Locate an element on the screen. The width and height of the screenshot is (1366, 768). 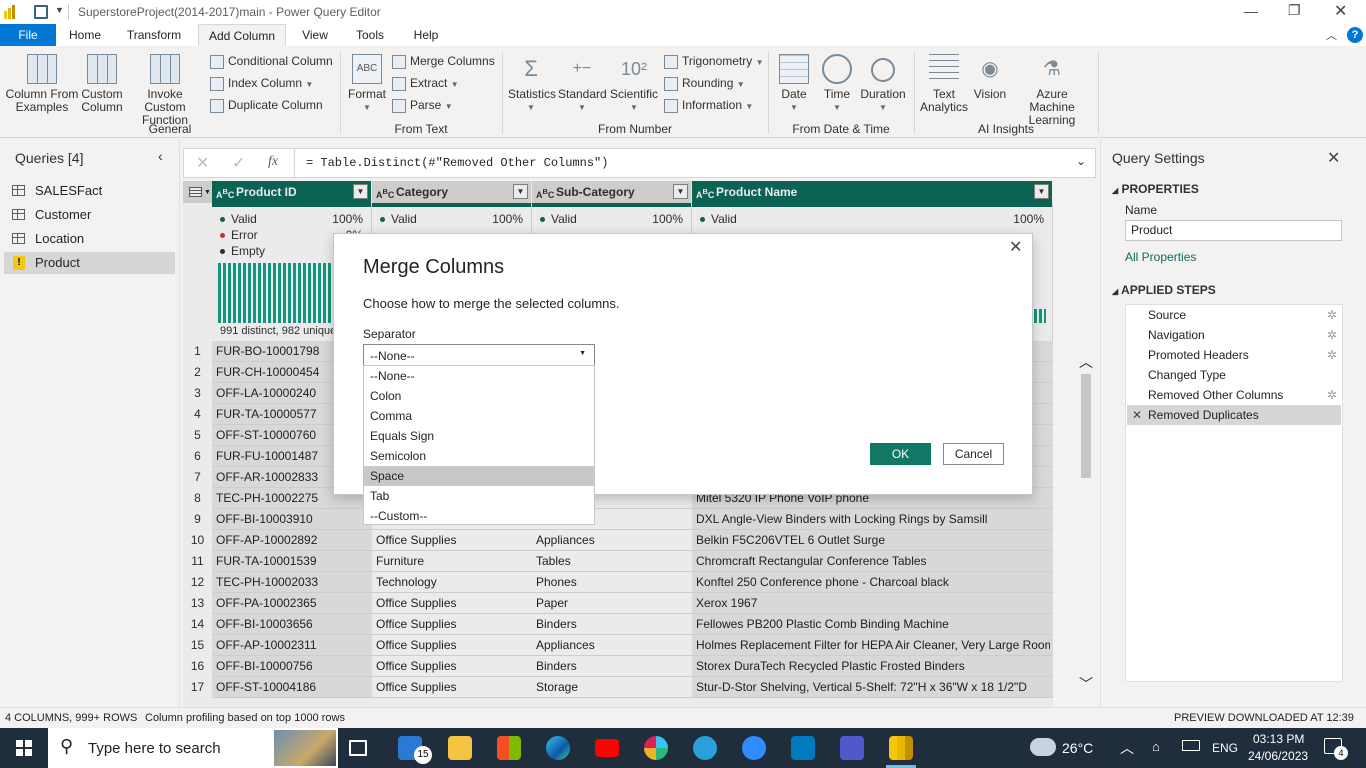
scientific-button: 10² Scientific ▼ is located at coordinates (634, 84).